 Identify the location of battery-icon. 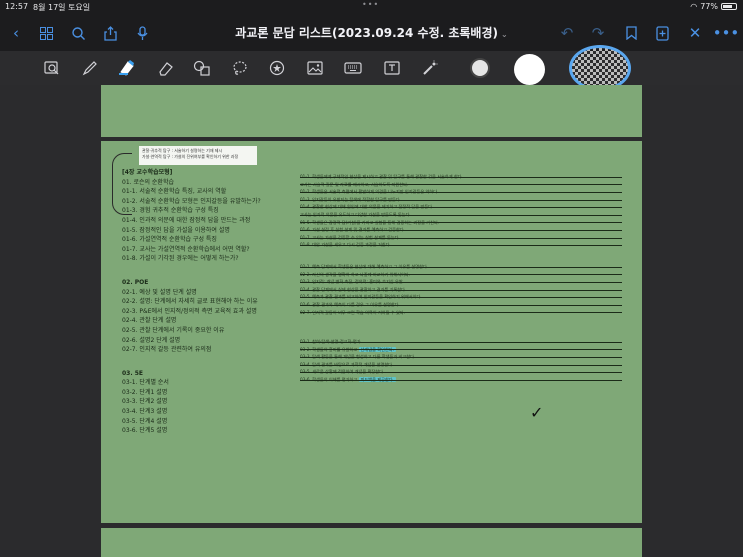
(729, 6).